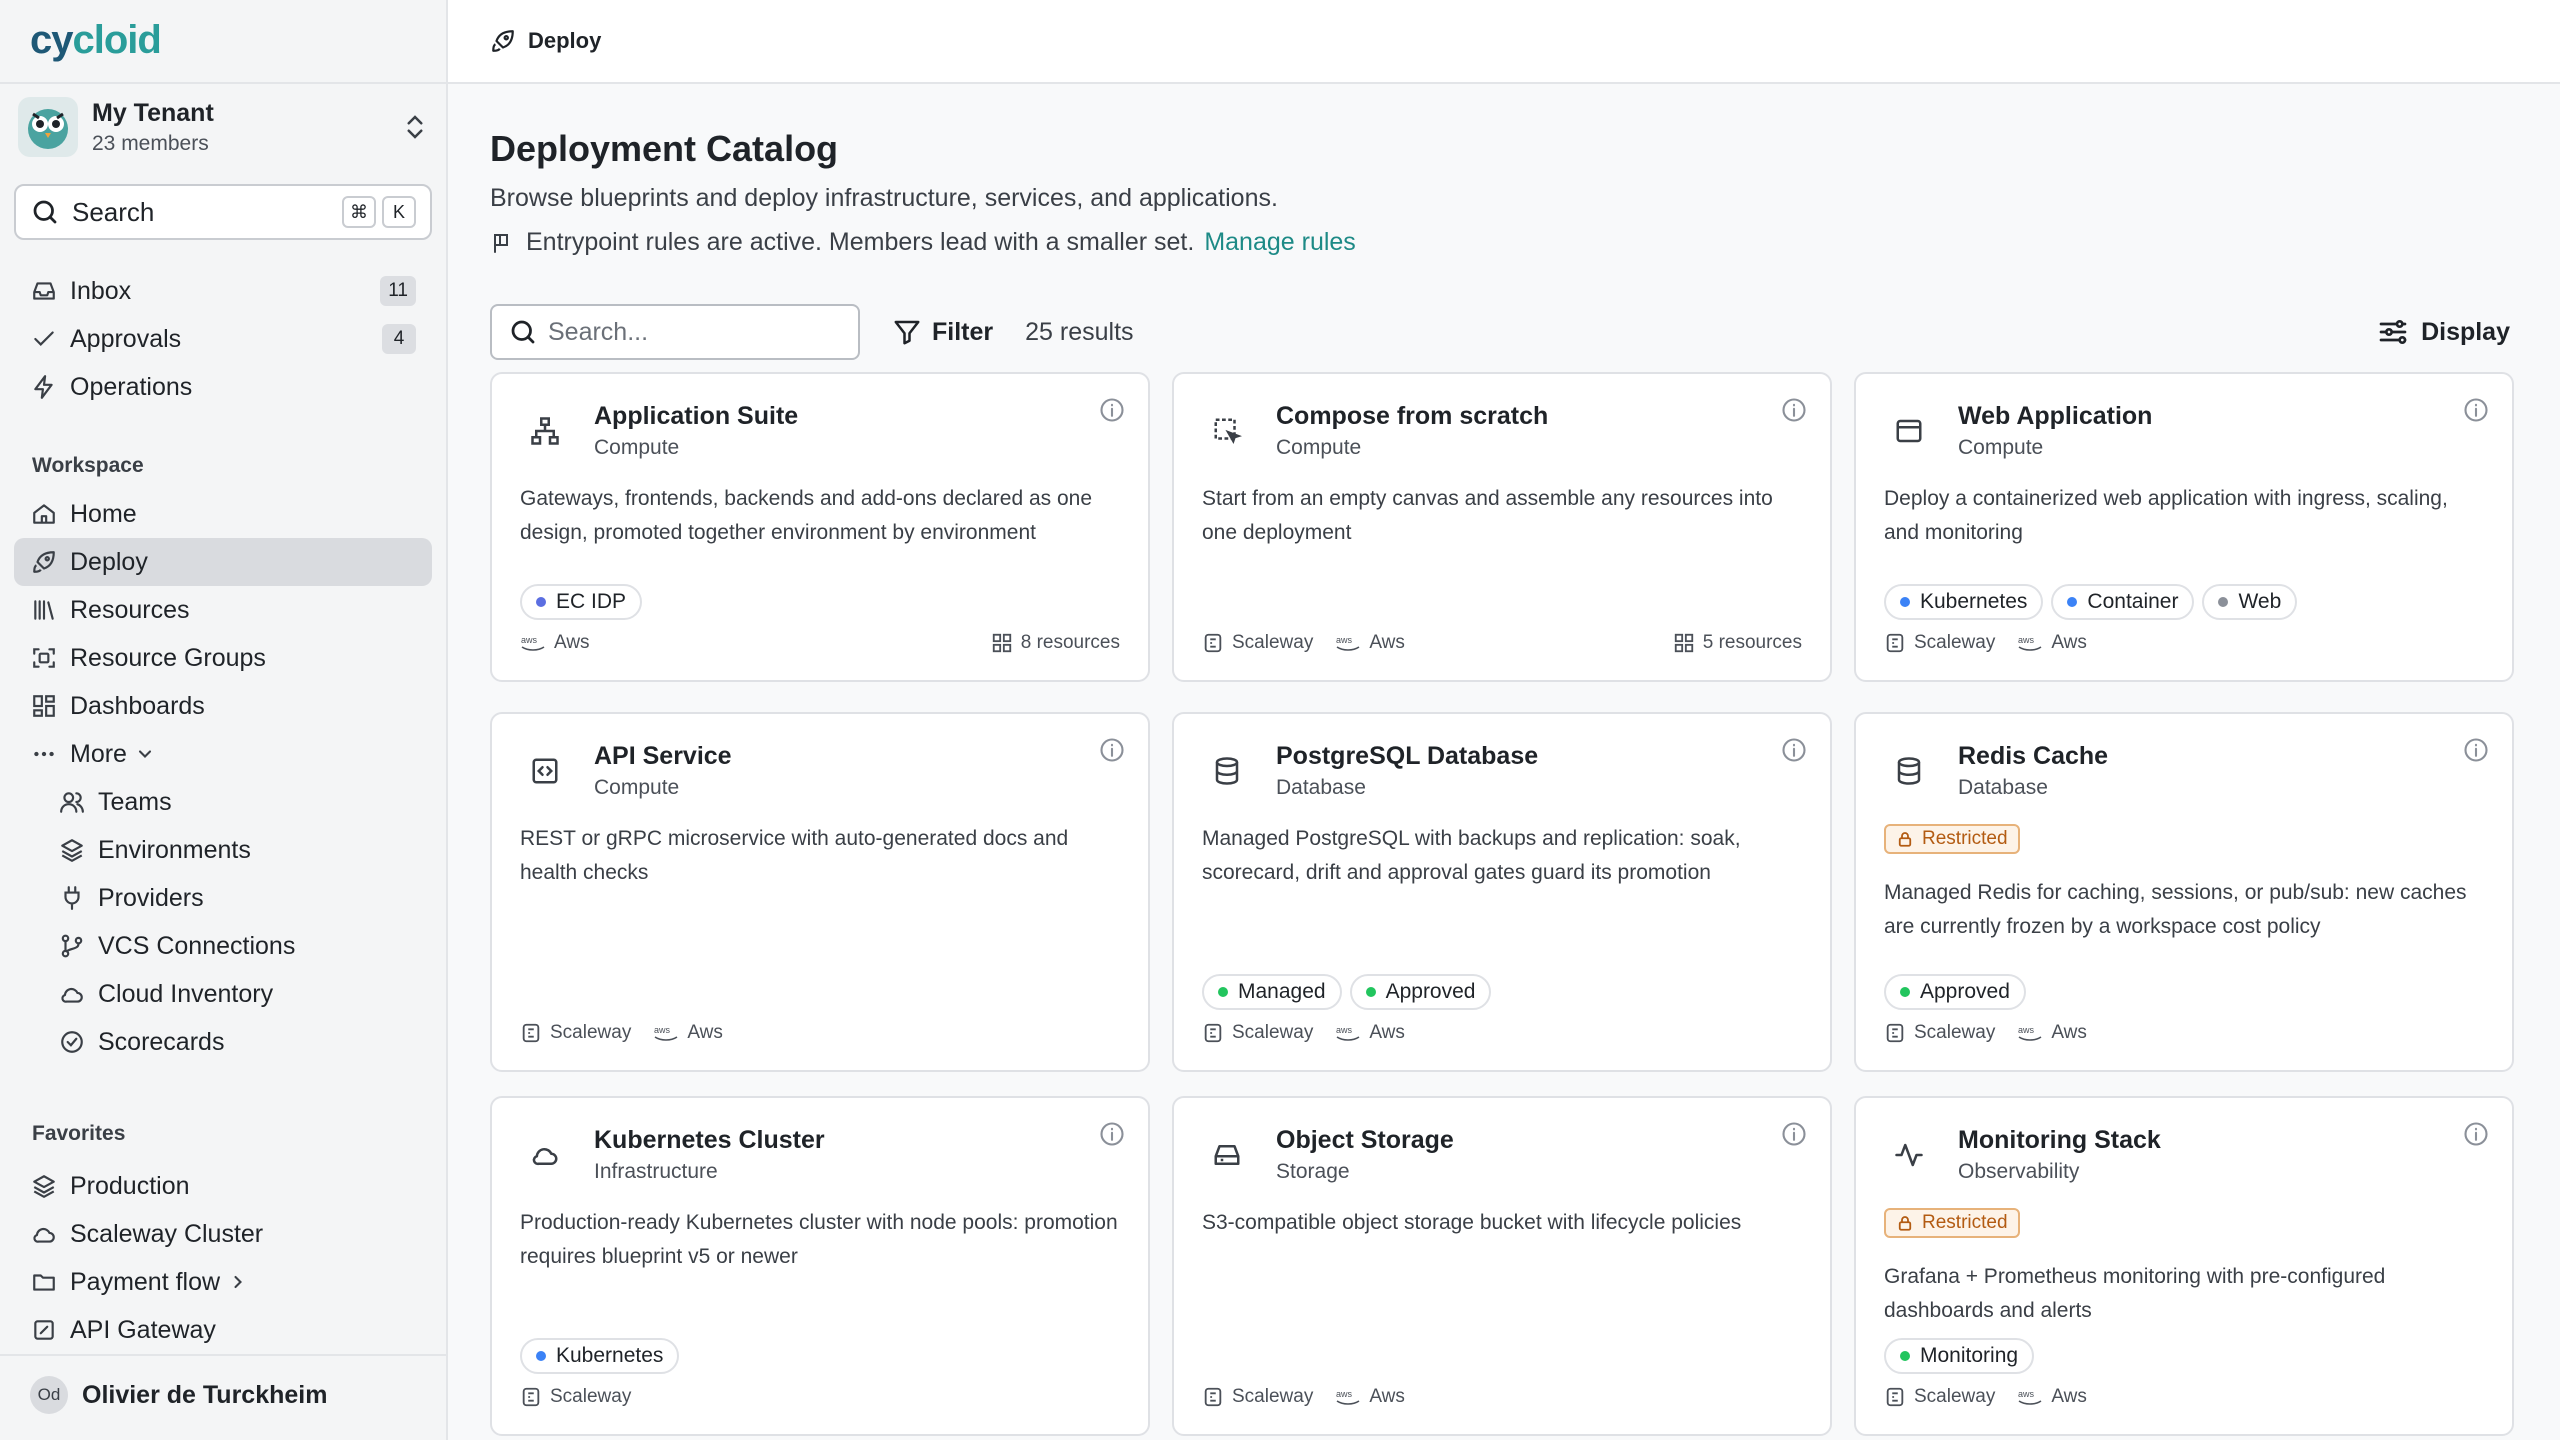  Describe the element at coordinates (223, 1234) in the screenshot. I see `favorite-item-scaleway-cluster: Scaleway Cluster` at that location.